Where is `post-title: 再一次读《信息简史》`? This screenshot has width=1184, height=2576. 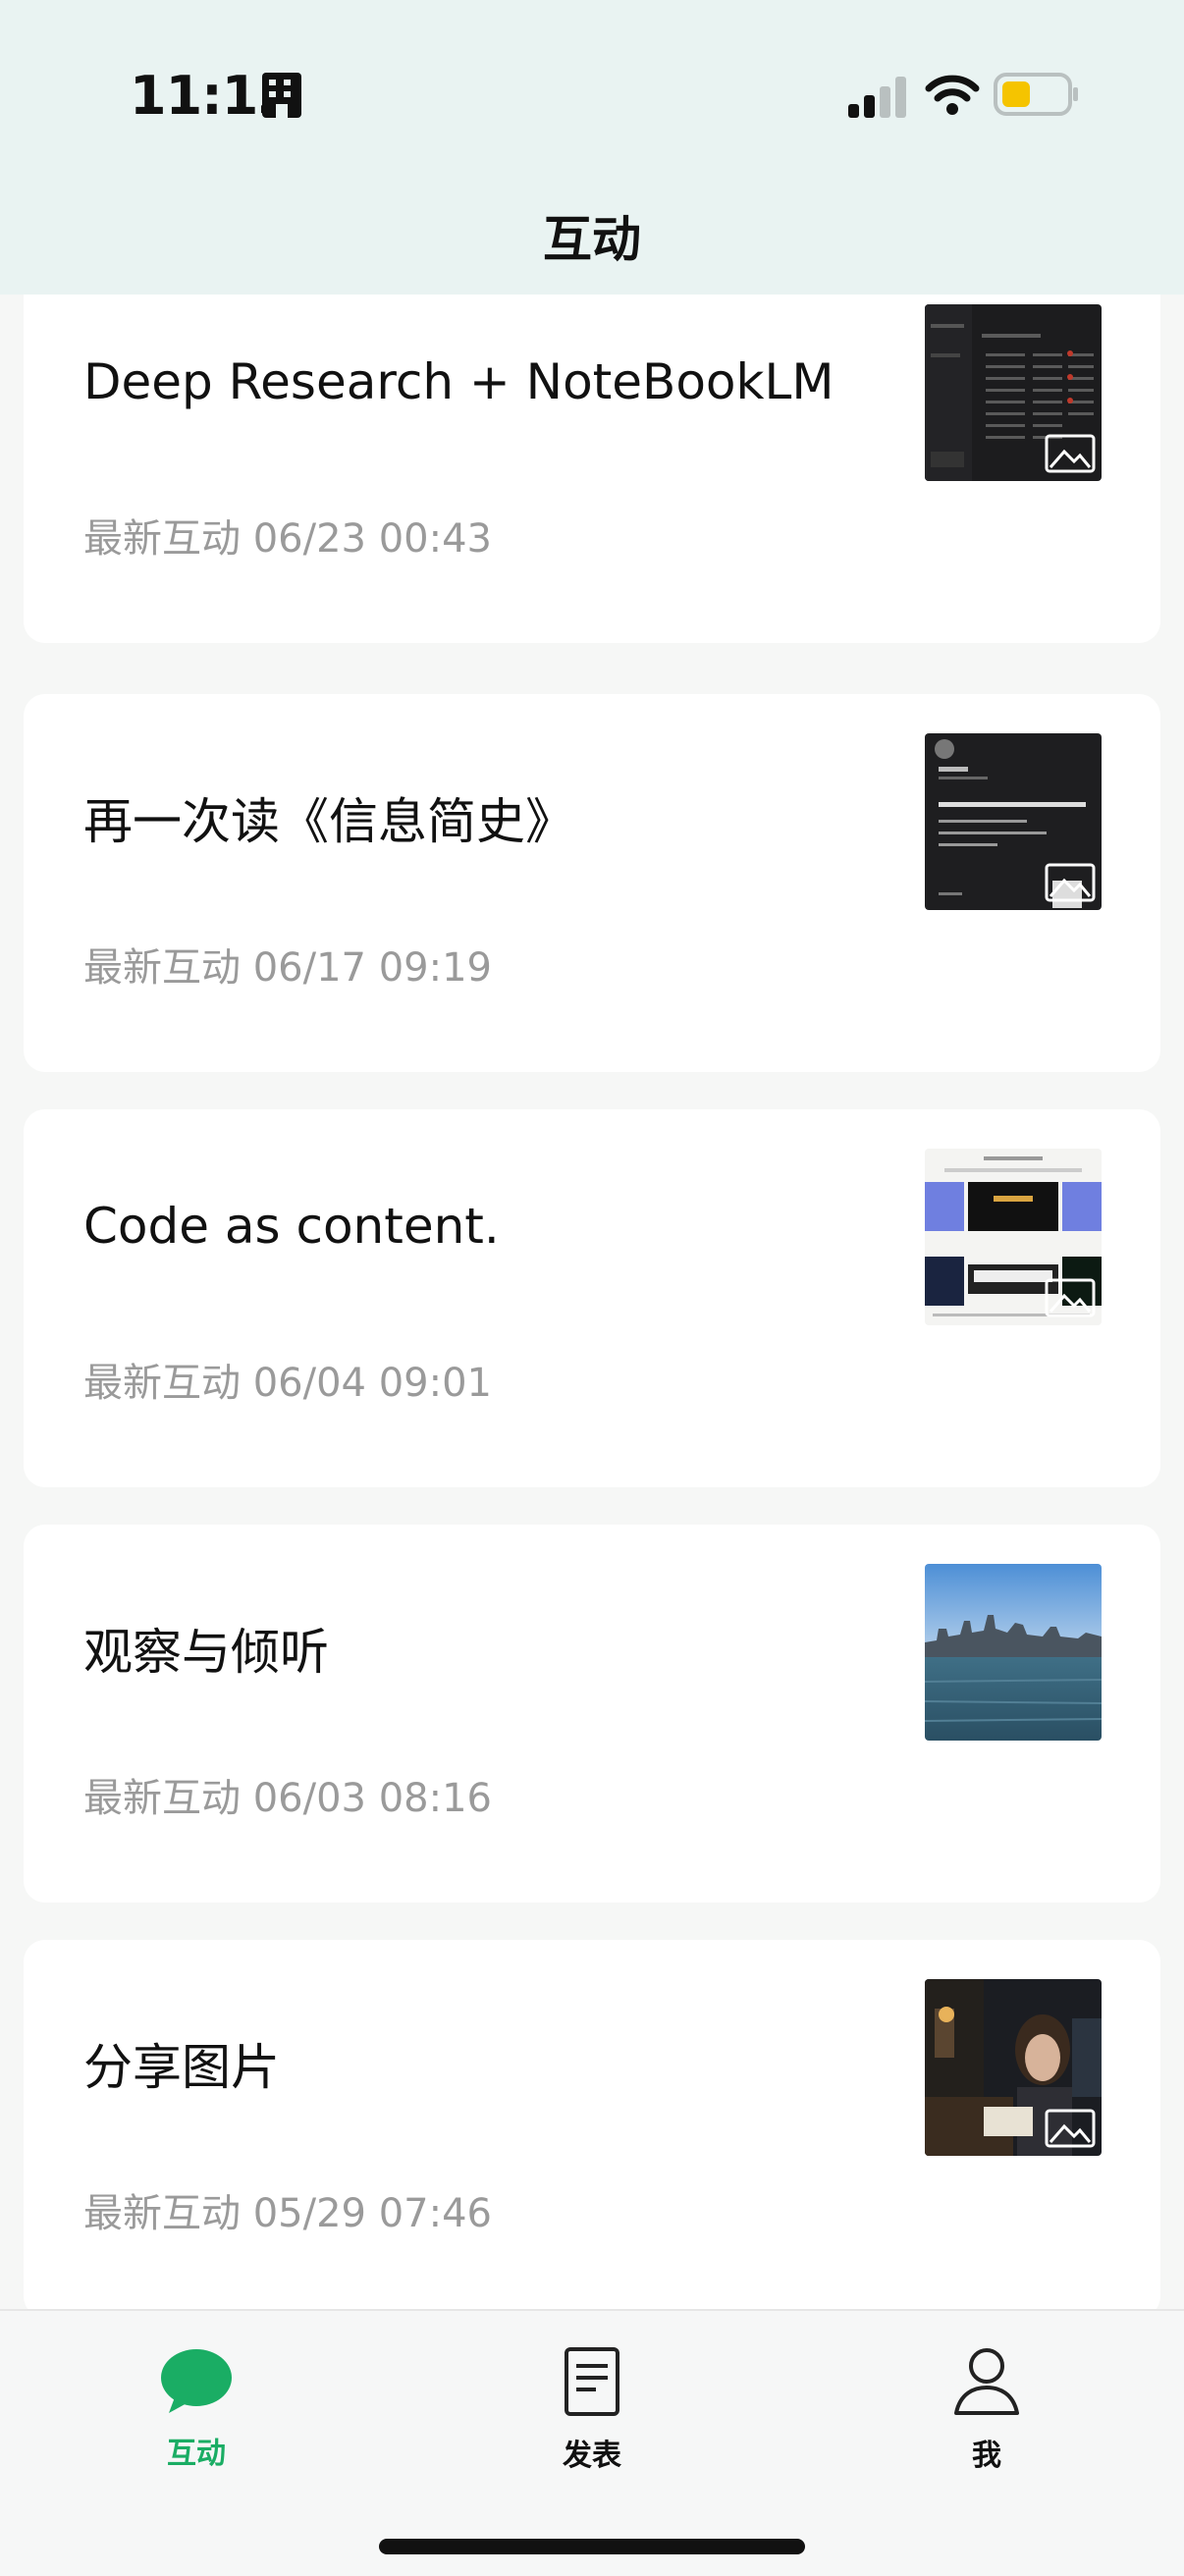 post-title: 再一次读《信息简史》 is located at coordinates (328, 821).